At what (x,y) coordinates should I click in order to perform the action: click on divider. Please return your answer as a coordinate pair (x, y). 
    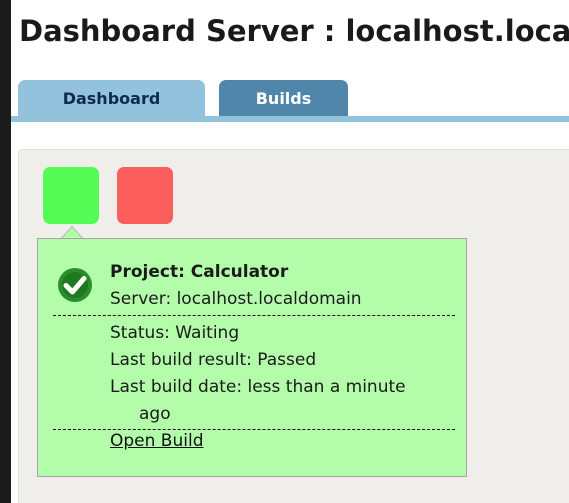
    Looking at the image, I should click on (254, 315).